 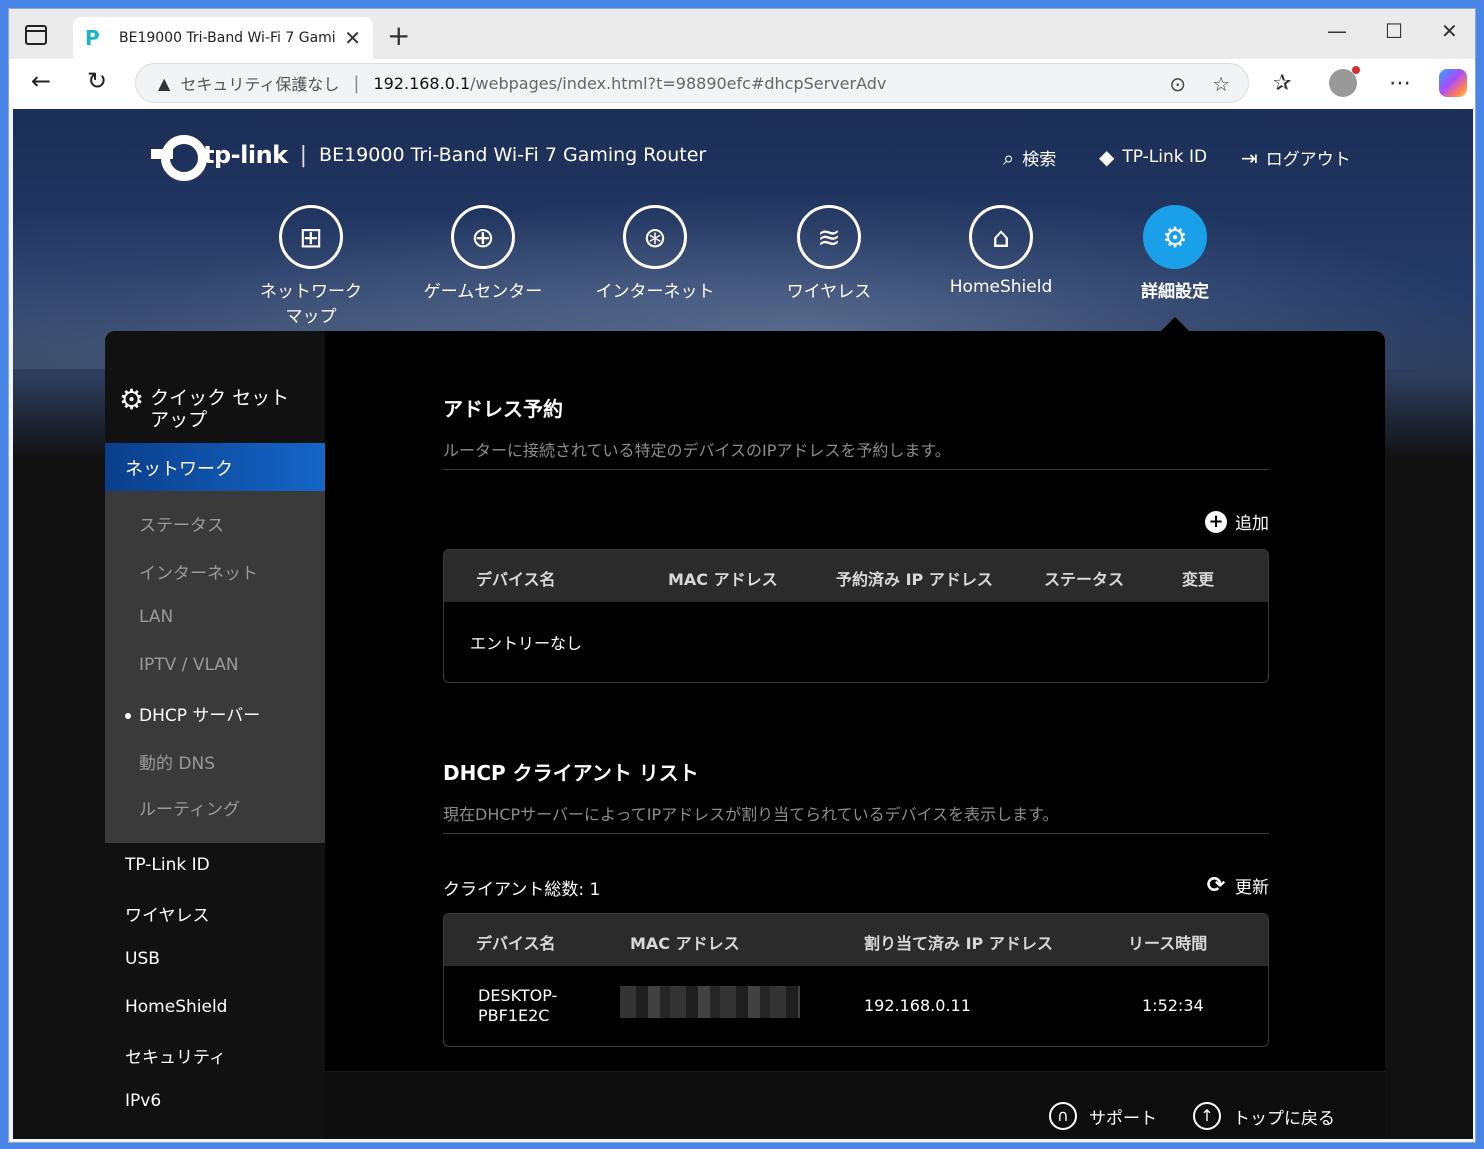 I want to click on sidebar-item-dhcp-server: DHCP サーバー, so click(x=192, y=713).